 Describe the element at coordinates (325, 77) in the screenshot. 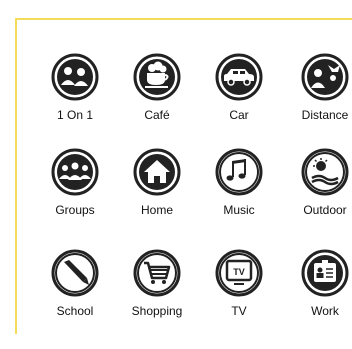

I see `long-distance-icon` at that location.